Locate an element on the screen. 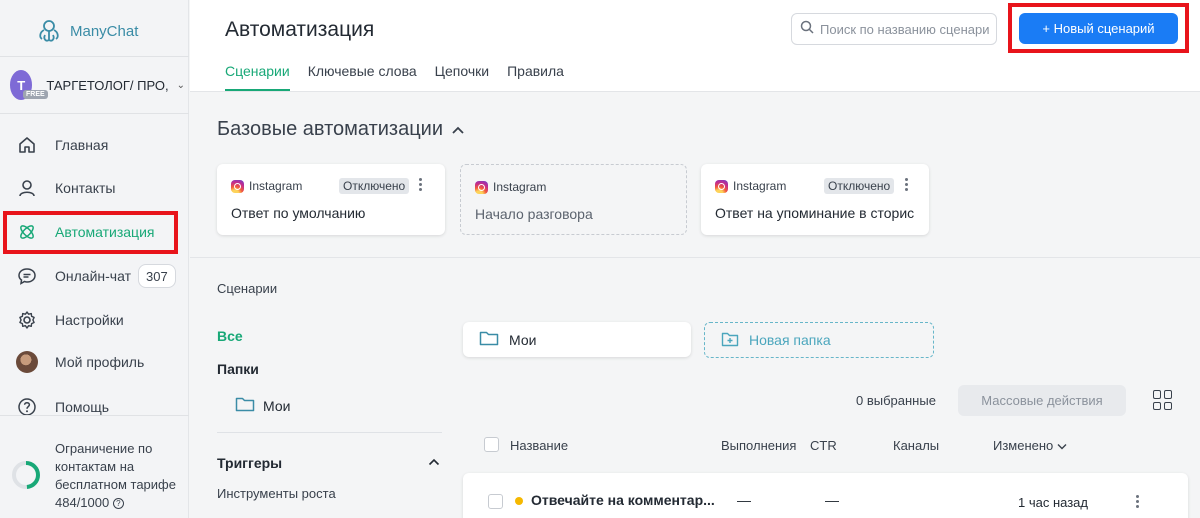 This screenshot has height=518, width=1200. new-folder-label: Новая папка is located at coordinates (790, 340).